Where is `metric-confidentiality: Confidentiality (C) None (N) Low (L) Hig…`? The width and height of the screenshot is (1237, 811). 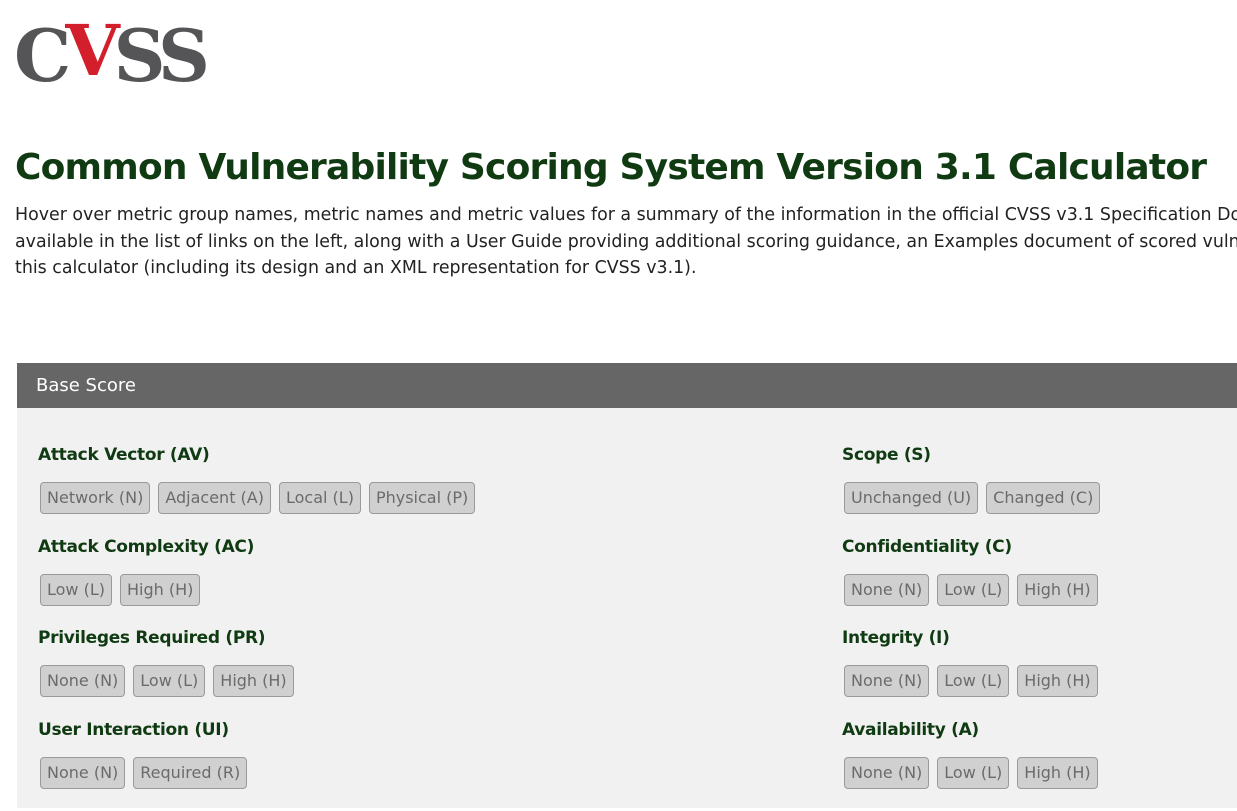 metric-confidentiality: Confidentiality (C) None (N) Low (L) Hig… is located at coordinates (1039, 583).